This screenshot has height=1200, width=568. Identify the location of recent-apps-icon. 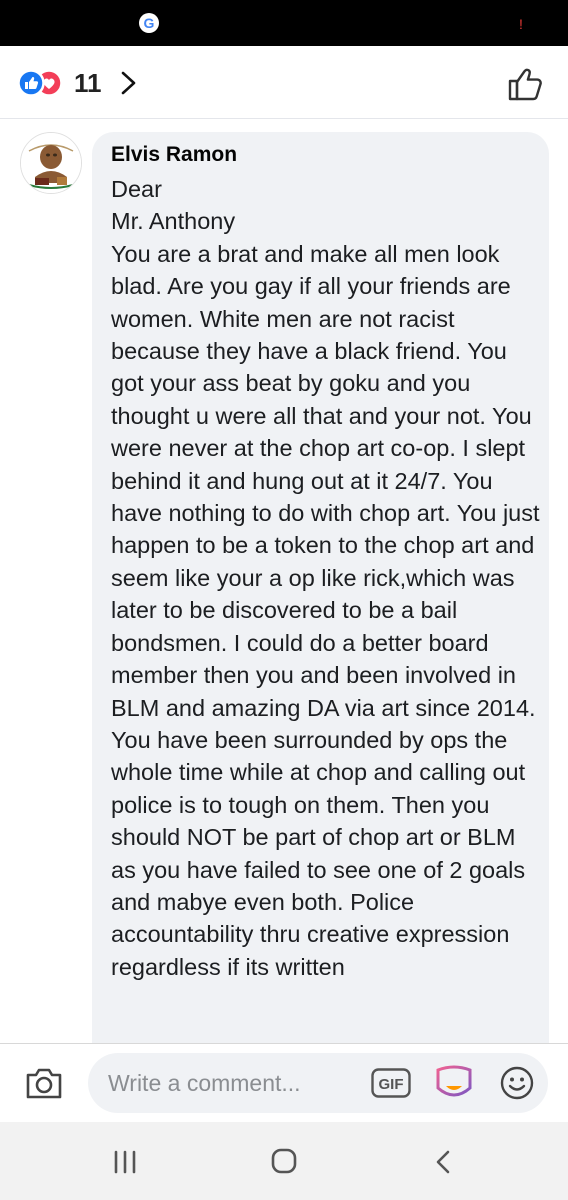
(125, 1162).